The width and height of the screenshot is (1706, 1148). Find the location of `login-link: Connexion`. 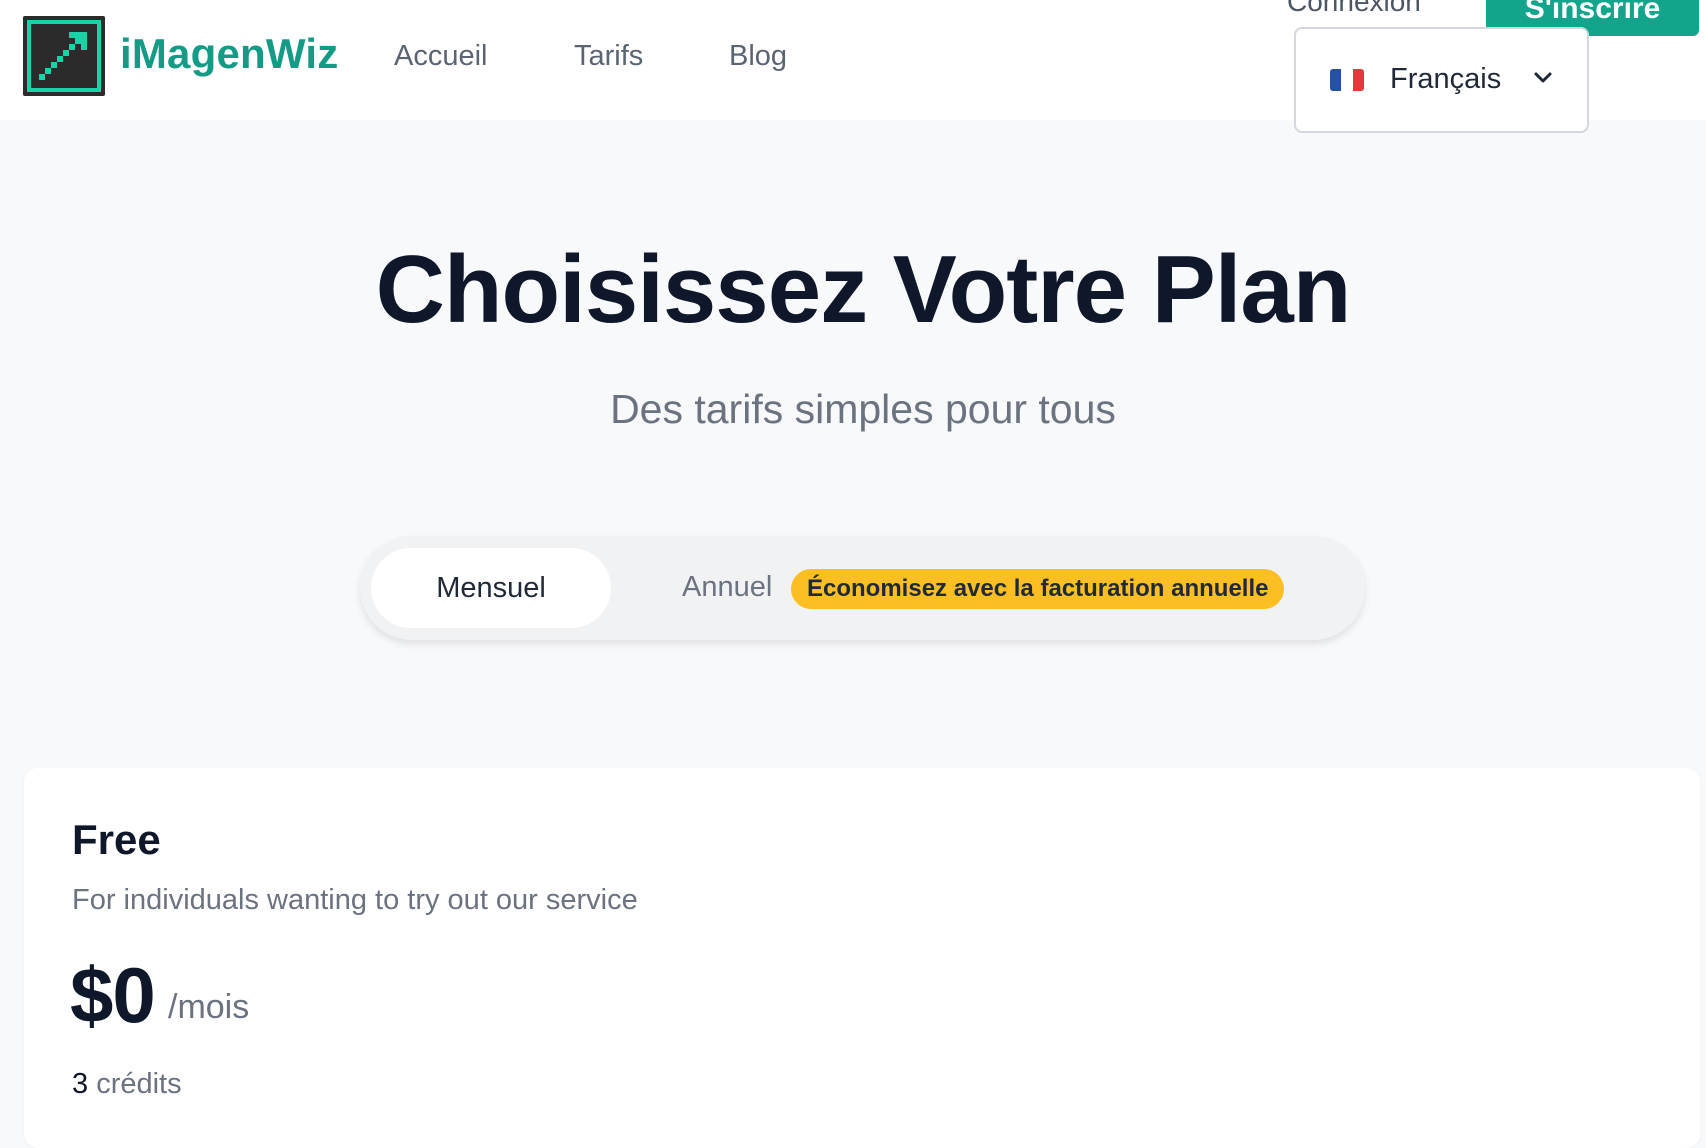

login-link: Connexion is located at coordinates (1354, 9).